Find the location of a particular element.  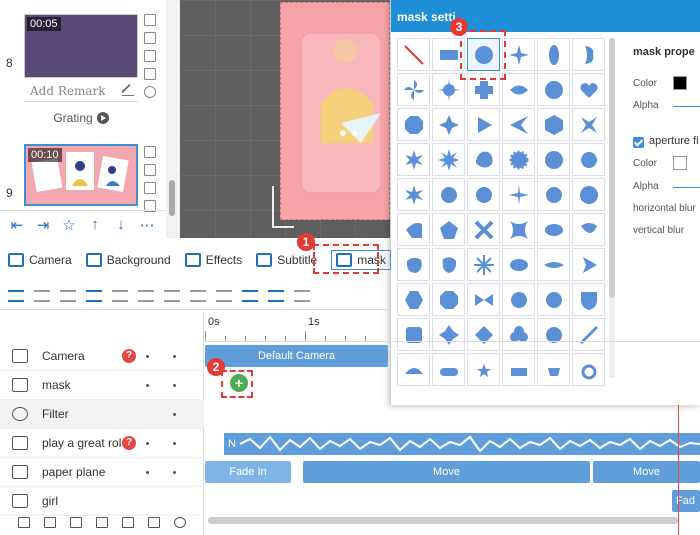

shape-gear is located at coordinates (553, 159).